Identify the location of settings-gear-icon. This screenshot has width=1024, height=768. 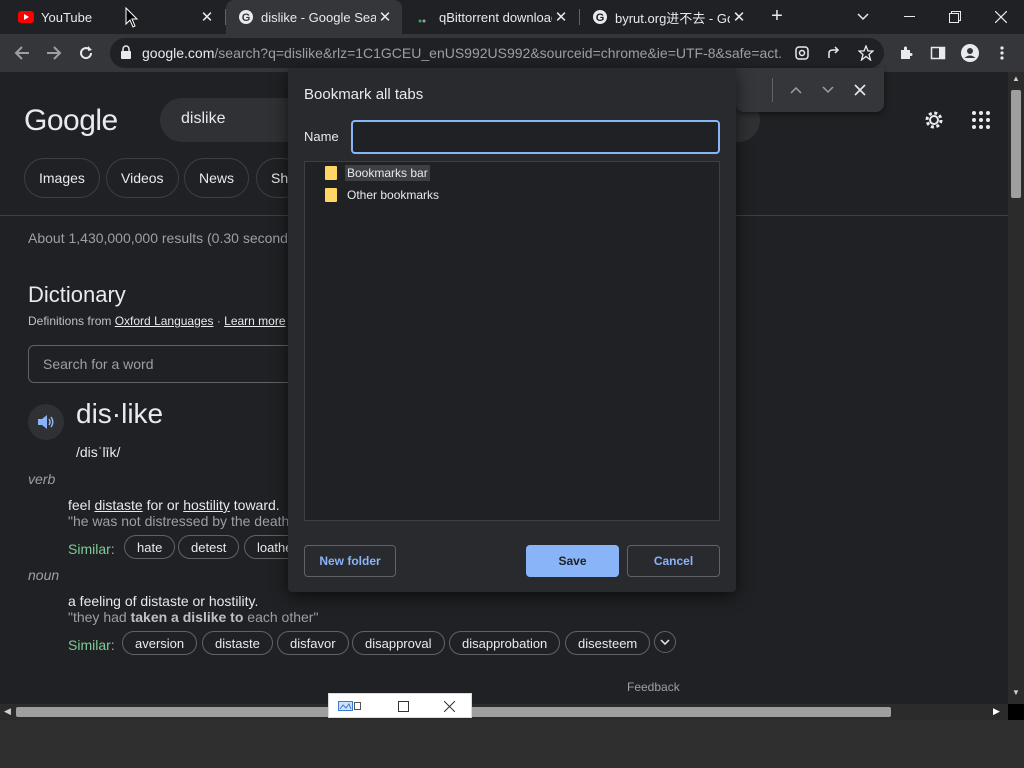
(934, 120).